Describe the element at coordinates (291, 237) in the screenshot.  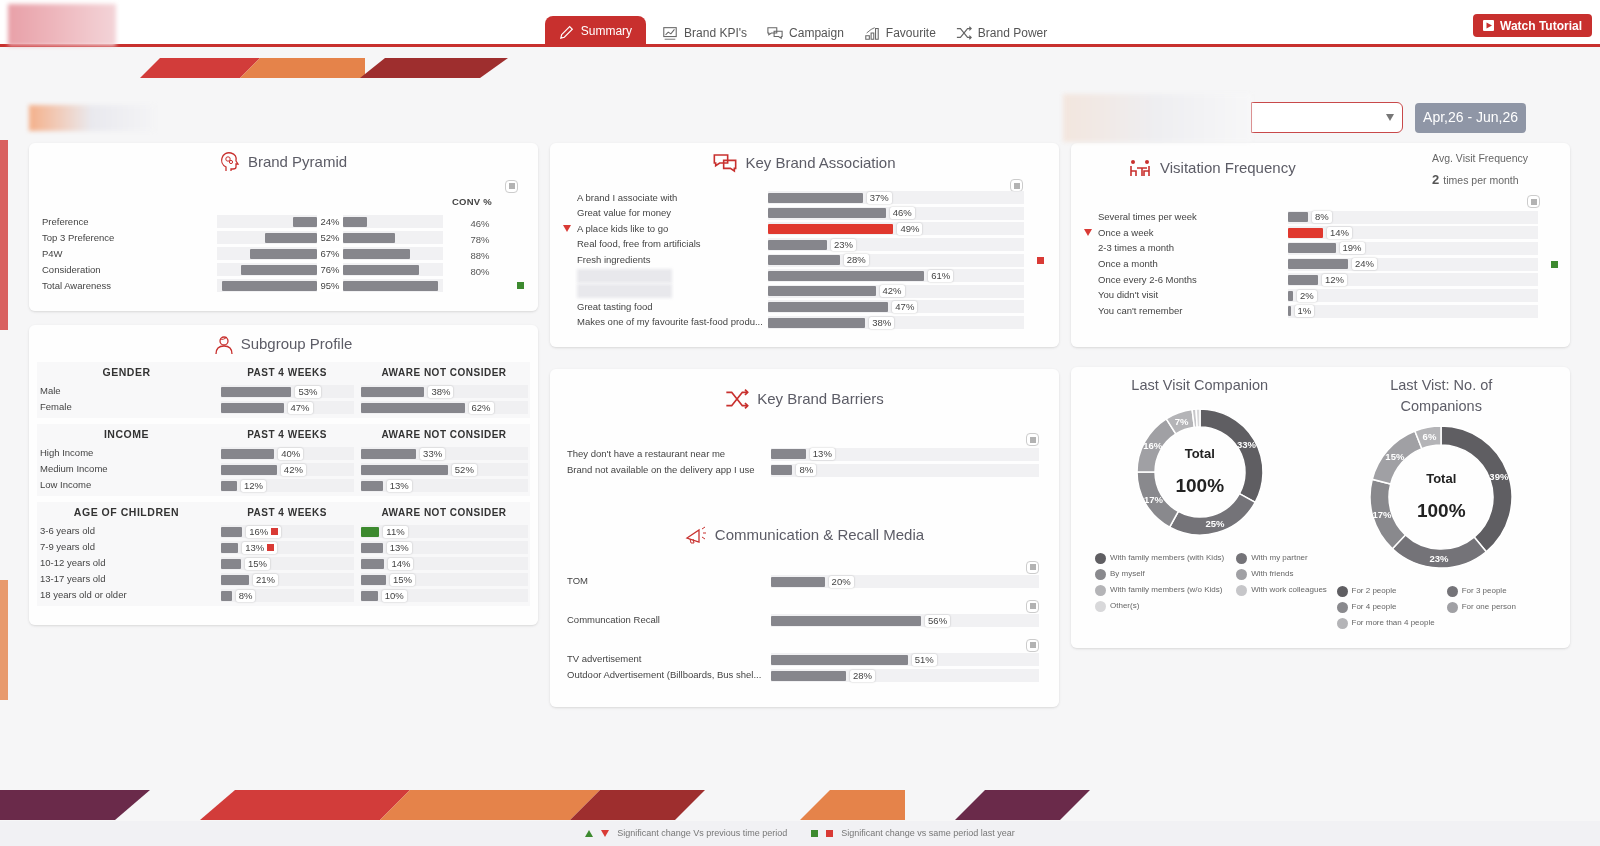
I see `bar-fill` at that location.